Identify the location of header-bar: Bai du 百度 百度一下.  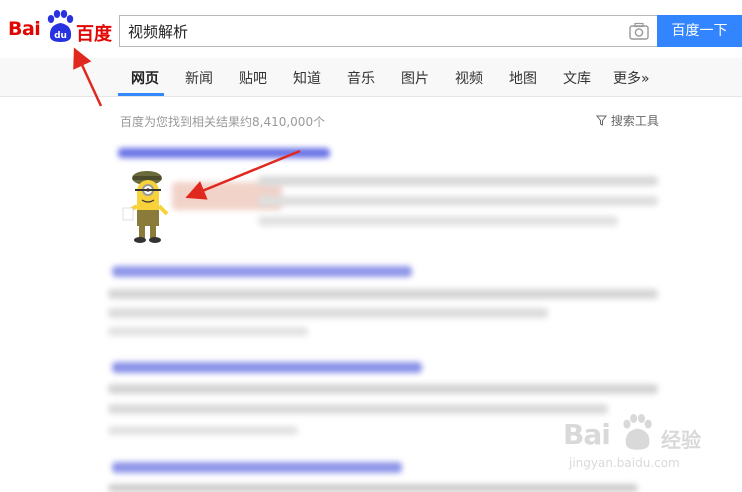
(371, 29).